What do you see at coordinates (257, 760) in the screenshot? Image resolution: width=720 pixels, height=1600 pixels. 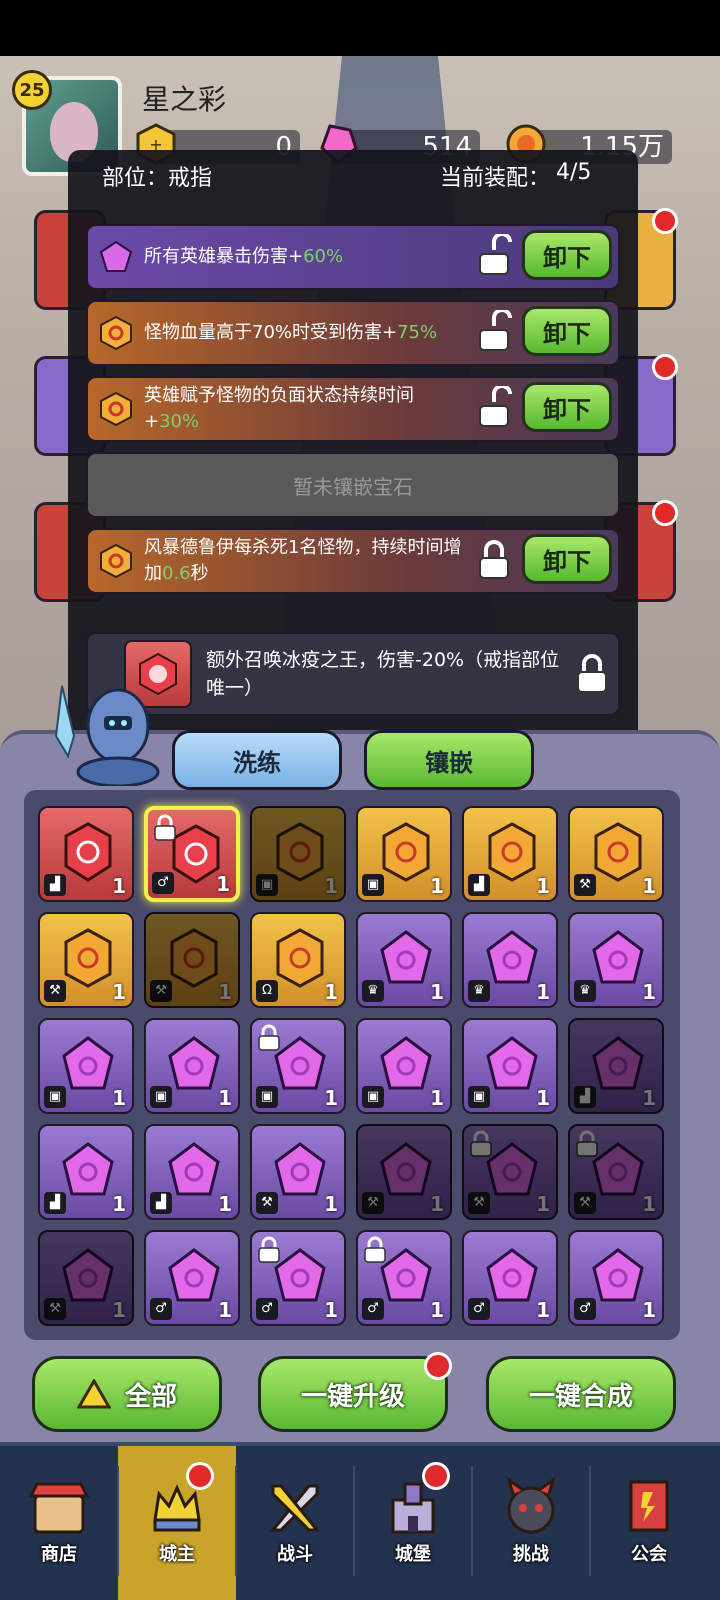 I see `refine-button: 洗练` at bounding box center [257, 760].